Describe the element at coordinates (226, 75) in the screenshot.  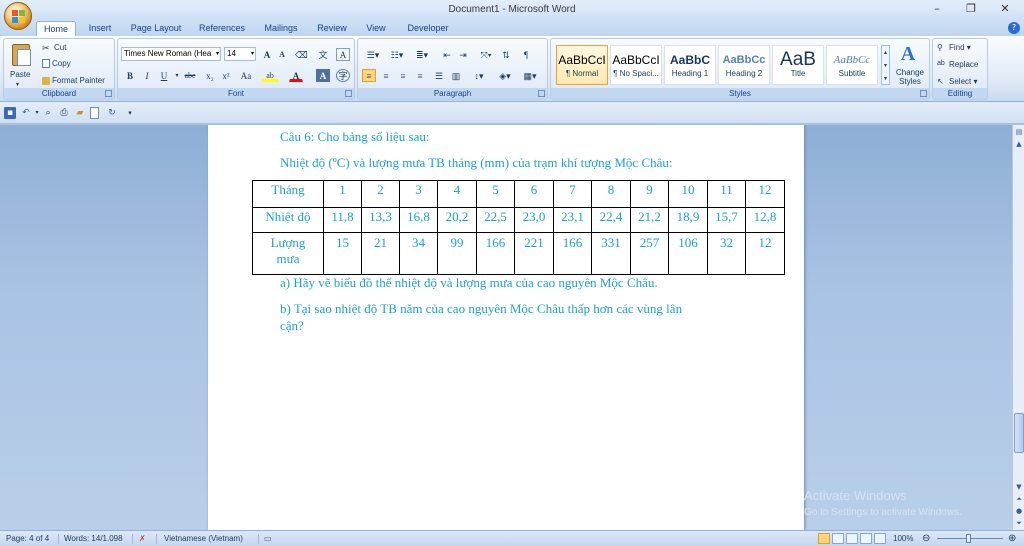
I see `superscript-button: x²` at that location.